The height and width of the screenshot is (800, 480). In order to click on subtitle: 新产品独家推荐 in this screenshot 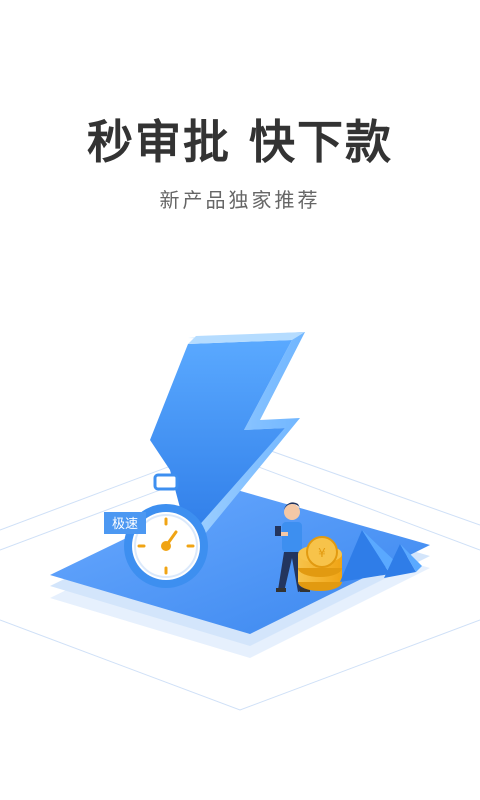, I will do `click(240, 200)`.